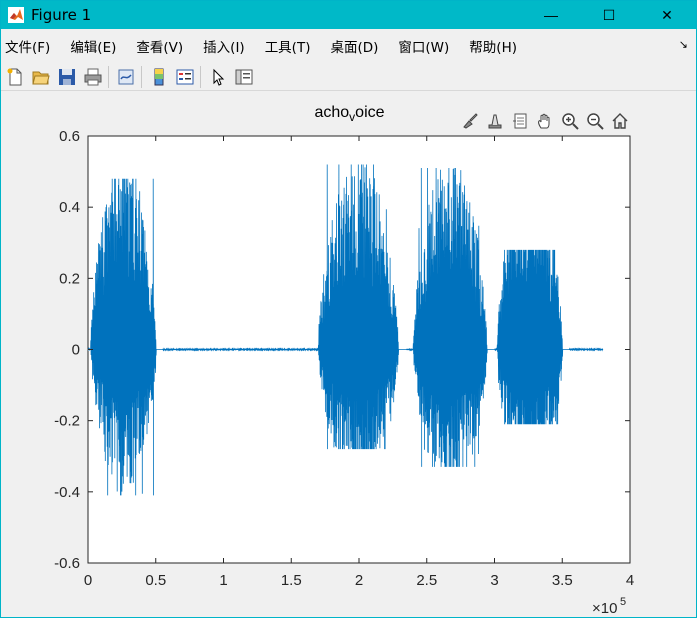 The image size is (697, 618). What do you see at coordinates (69, 207) in the screenshot?
I see `y-tick-label: 0.4` at bounding box center [69, 207].